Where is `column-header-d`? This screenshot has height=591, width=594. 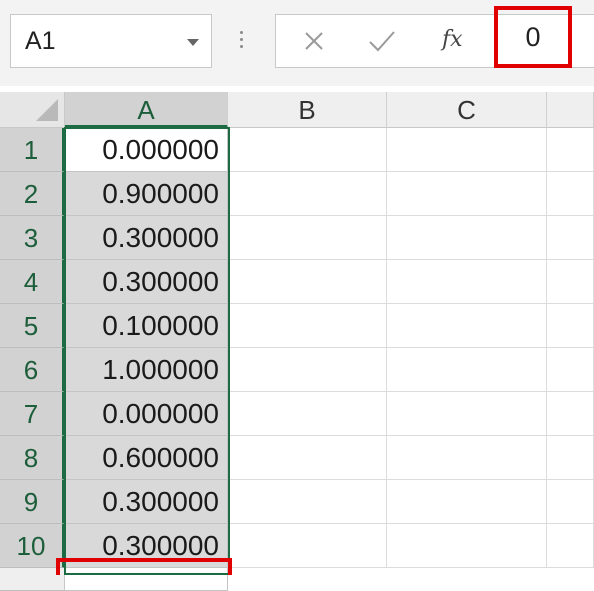
column-header-d is located at coordinates (570, 110).